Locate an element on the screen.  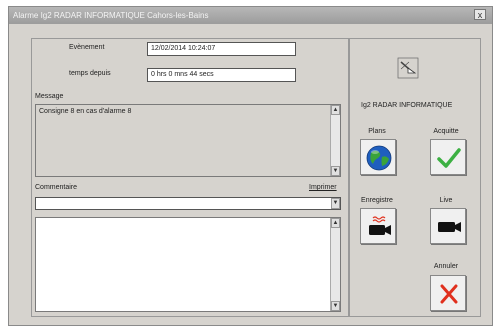
evenement-label: Evènement is located at coordinates (87, 47).